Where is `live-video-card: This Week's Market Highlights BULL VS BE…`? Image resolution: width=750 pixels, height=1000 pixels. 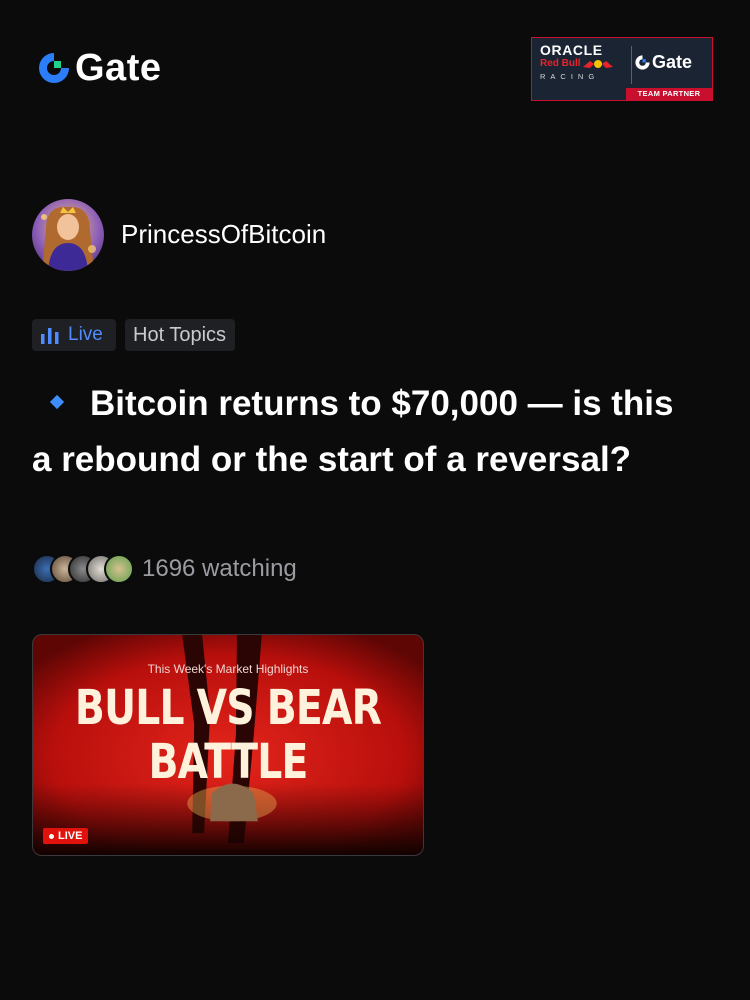
live-video-card: This Week's Market Highlights BULL VS BE… is located at coordinates (228, 745).